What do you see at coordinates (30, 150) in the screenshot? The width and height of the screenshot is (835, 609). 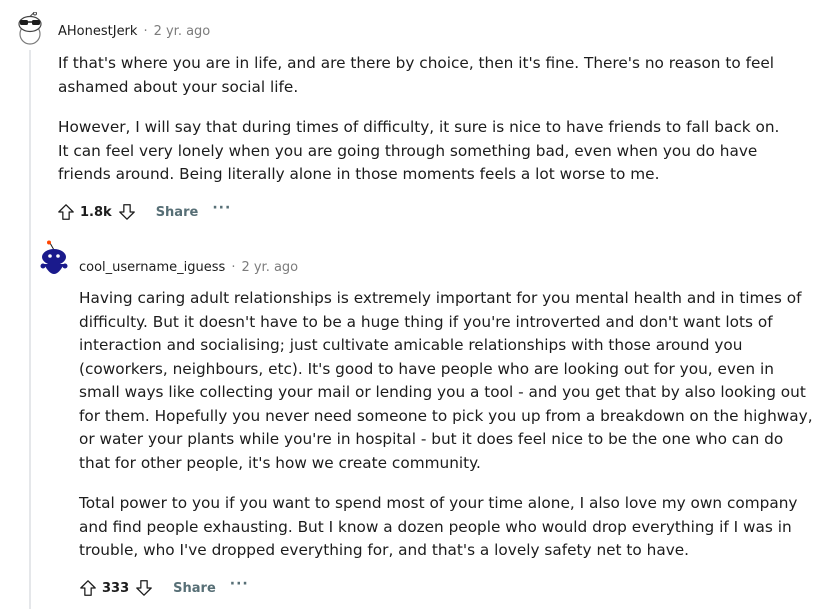 I see `thread-line` at bounding box center [30, 150].